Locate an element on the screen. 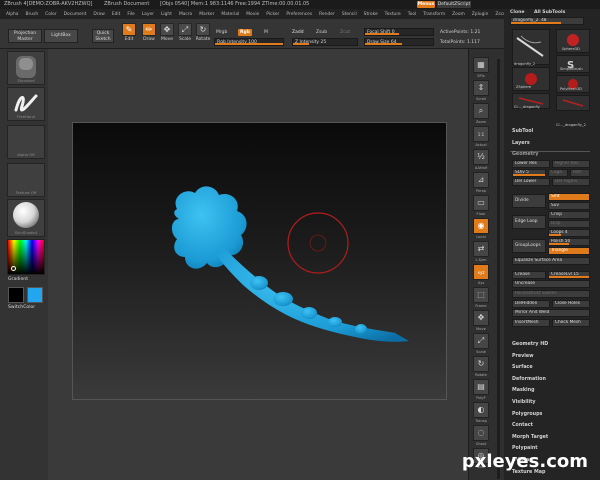 The image size is (600, 480). shelf-frame-button: ⬚ is located at coordinates (481, 295).